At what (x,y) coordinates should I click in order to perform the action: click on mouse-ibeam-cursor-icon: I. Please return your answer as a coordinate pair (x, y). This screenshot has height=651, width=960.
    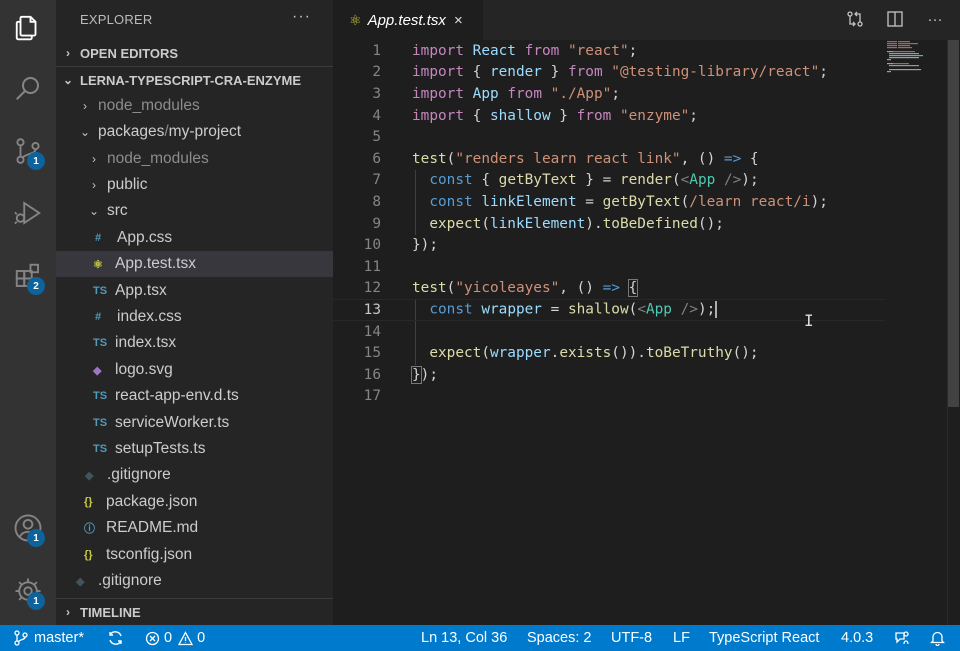
    Looking at the image, I should click on (809, 320).